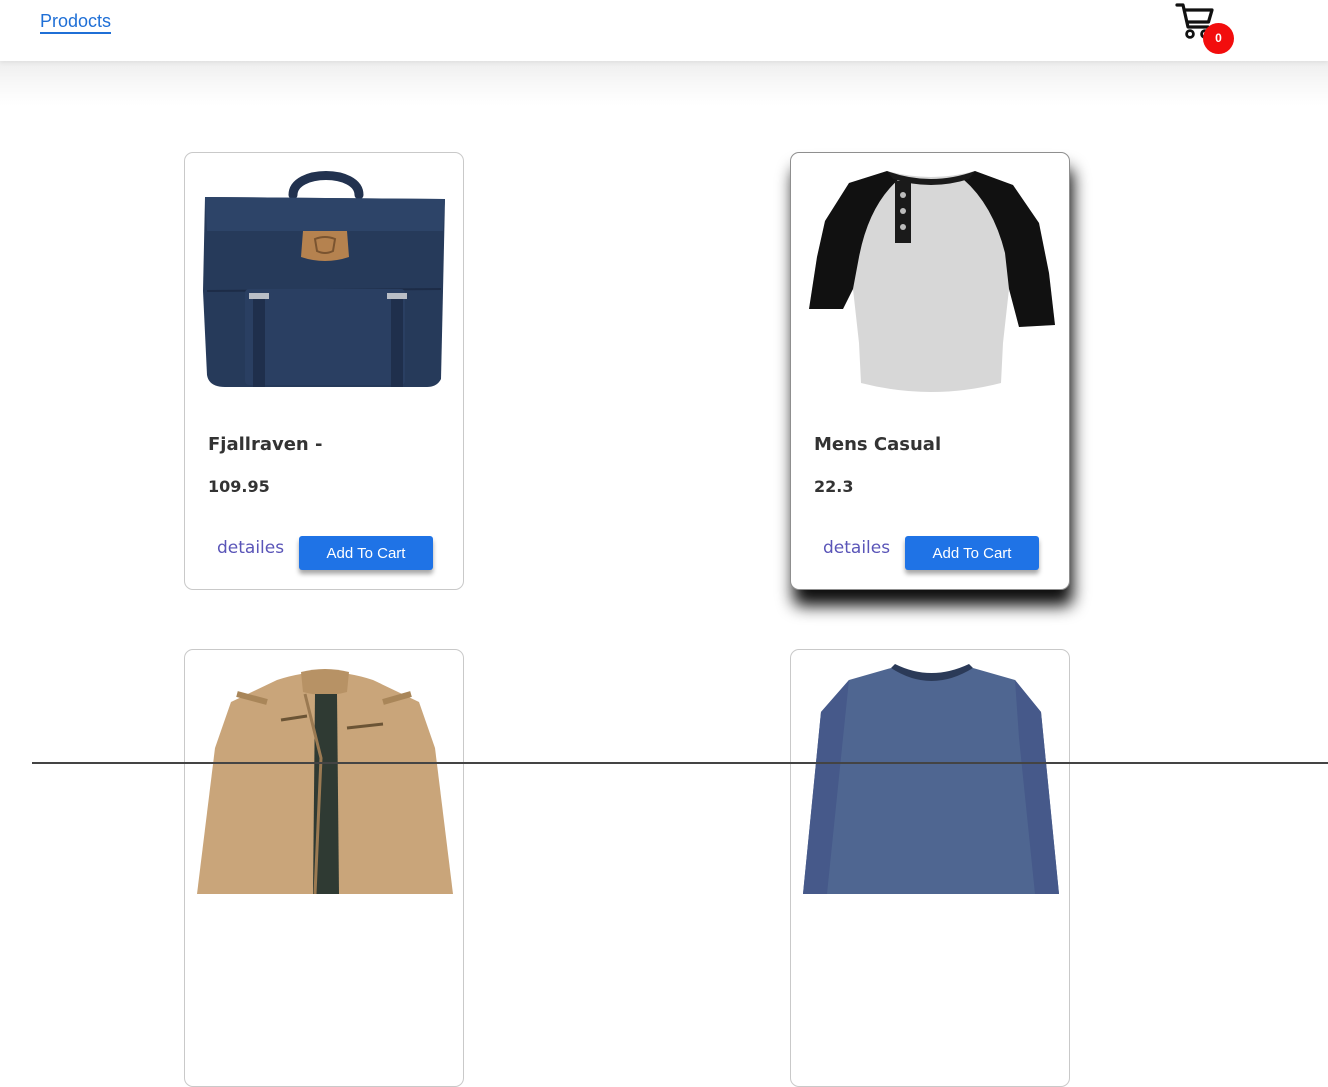 Image resolution: width=1328 pixels, height=1087 pixels. Describe the element at coordinates (265, 444) in the screenshot. I see `product-title: Fjallraven -` at that location.